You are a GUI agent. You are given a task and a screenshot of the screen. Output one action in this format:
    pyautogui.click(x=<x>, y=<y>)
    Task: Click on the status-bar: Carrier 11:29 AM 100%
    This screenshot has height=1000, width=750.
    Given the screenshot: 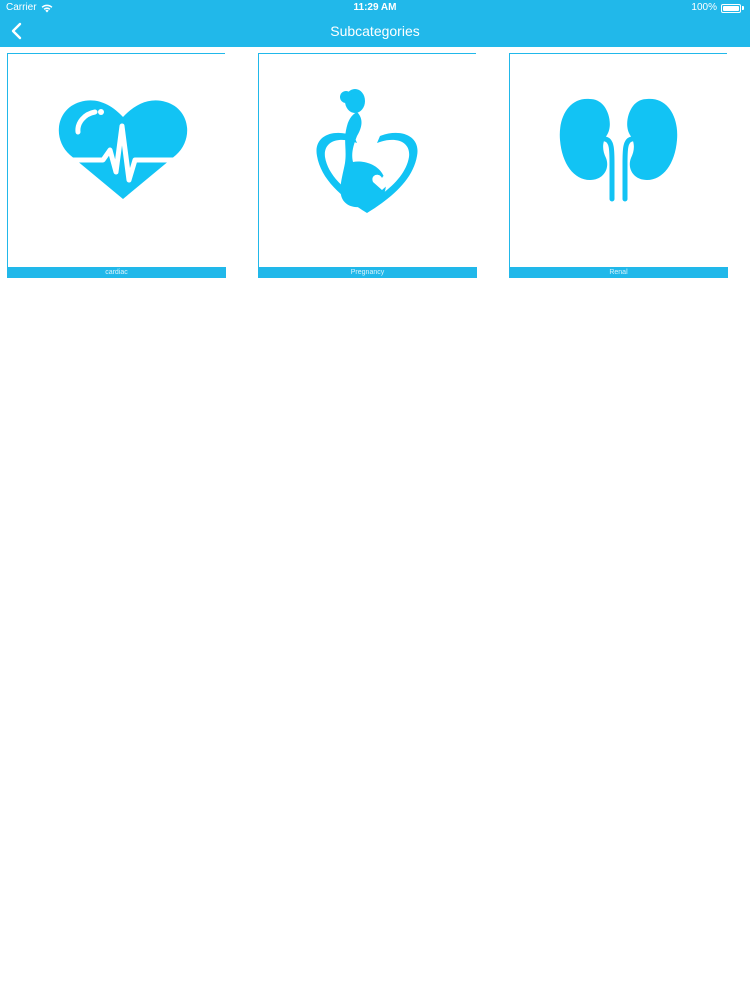 What is the action you would take?
    pyautogui.click(x=375, y=8)
    